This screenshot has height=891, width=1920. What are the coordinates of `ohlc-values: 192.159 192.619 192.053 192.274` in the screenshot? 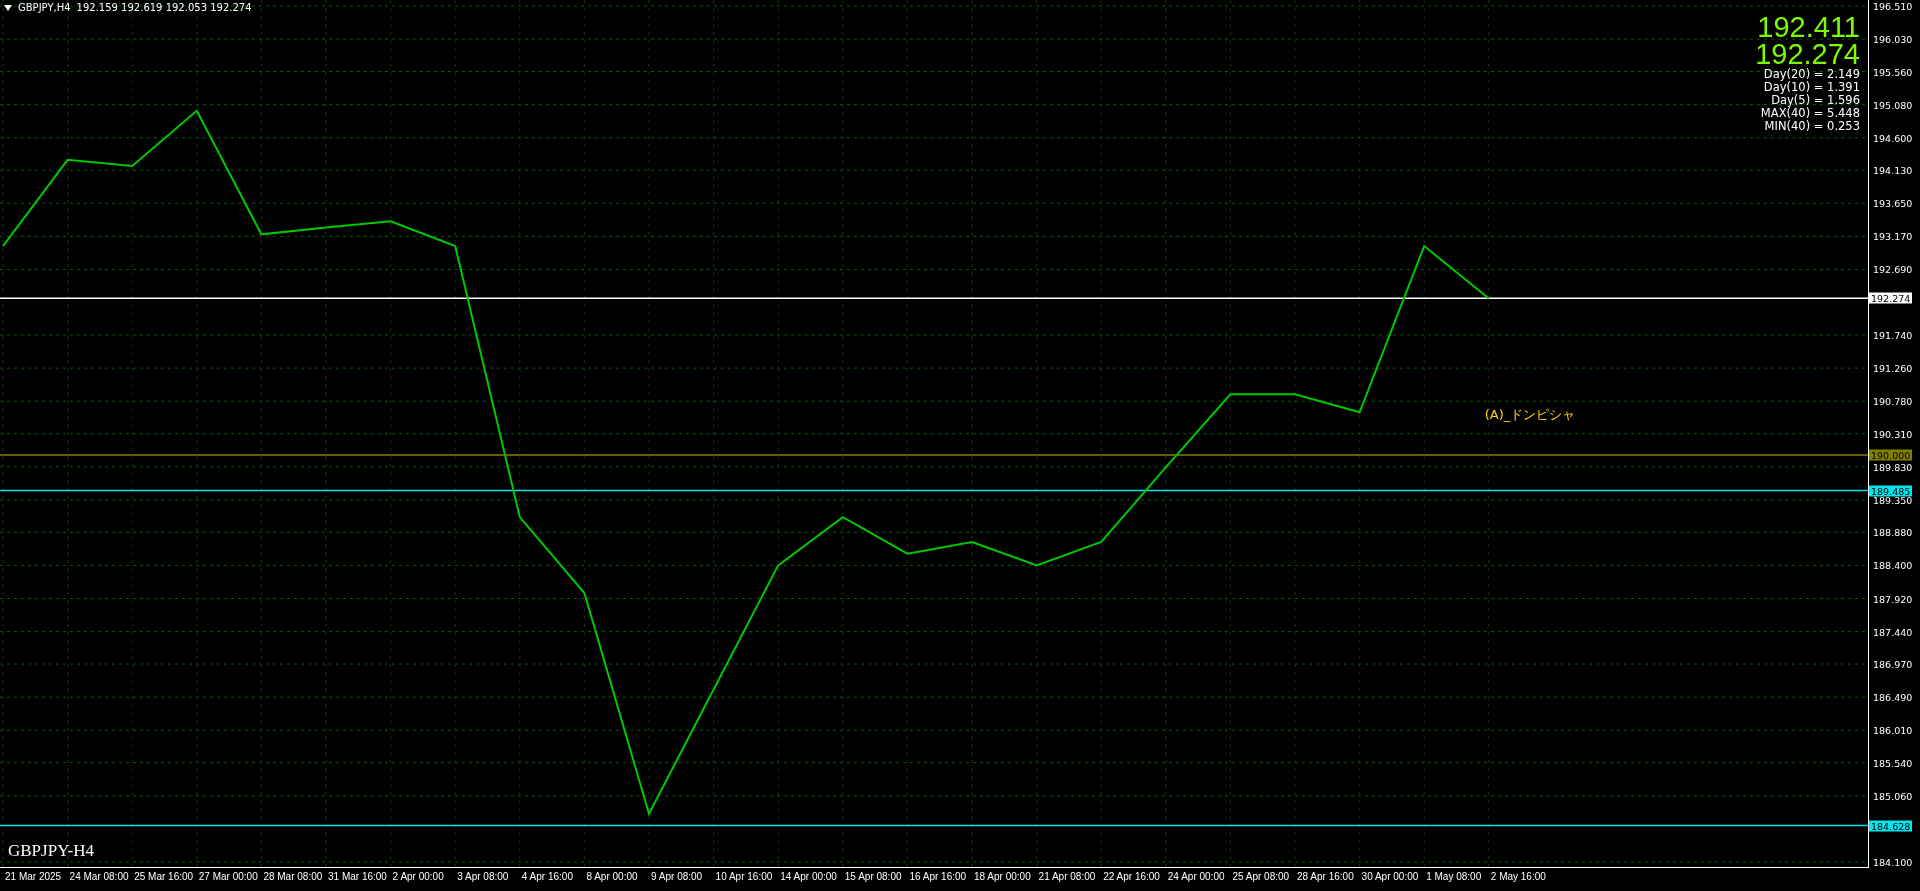 It's located at (164, 7).